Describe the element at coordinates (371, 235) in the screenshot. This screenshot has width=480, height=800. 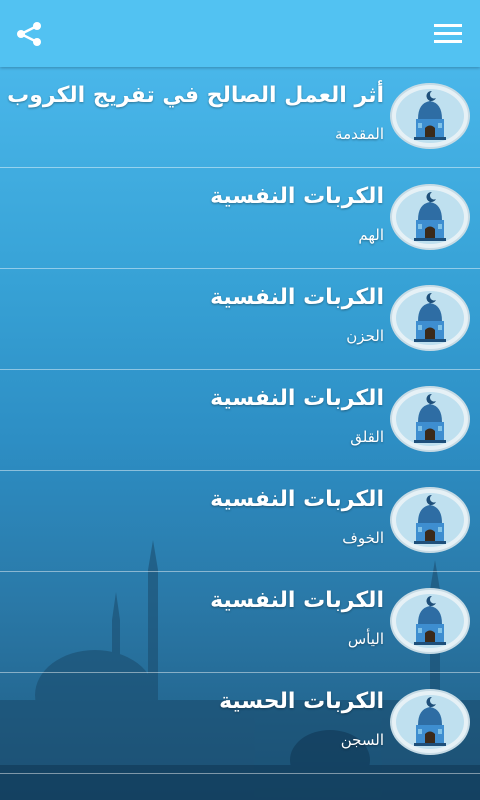
I see `item-subtitle: الهم` at that location.